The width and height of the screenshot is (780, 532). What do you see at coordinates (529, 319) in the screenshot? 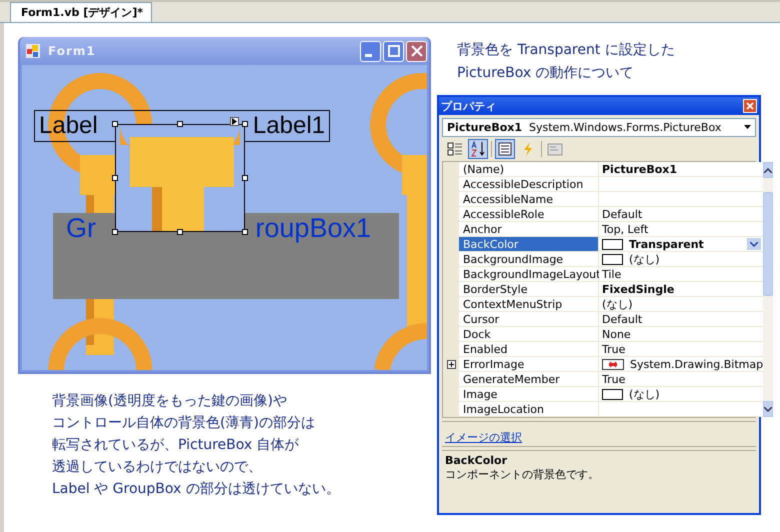
I see `property-name: Cursor` at bounding box center [529, 319].